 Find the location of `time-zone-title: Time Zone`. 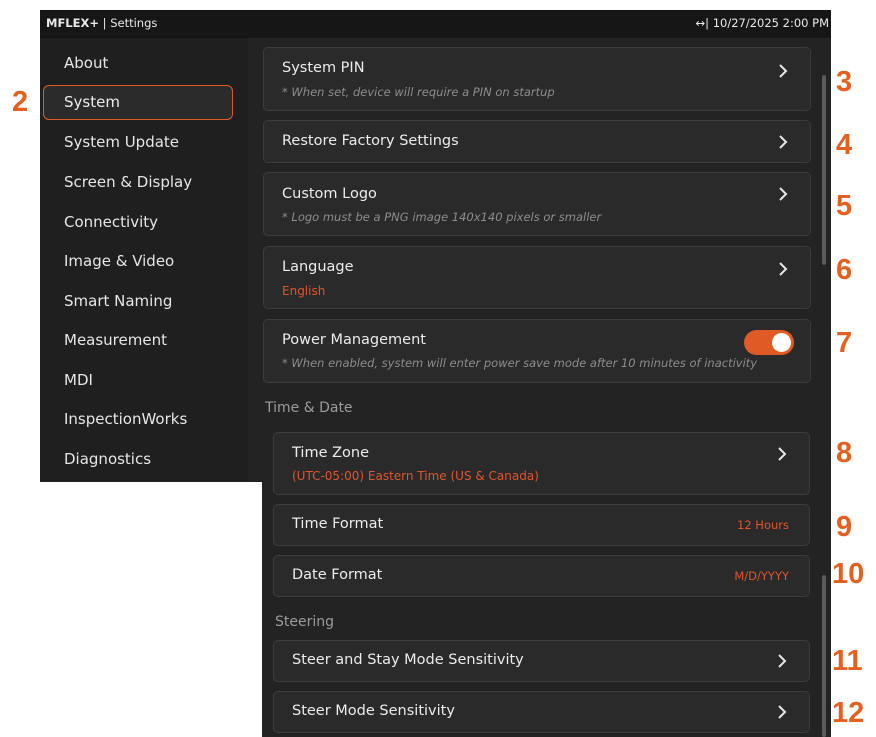

time-zone-title: Time Zone is located at coordinates (331, 453).